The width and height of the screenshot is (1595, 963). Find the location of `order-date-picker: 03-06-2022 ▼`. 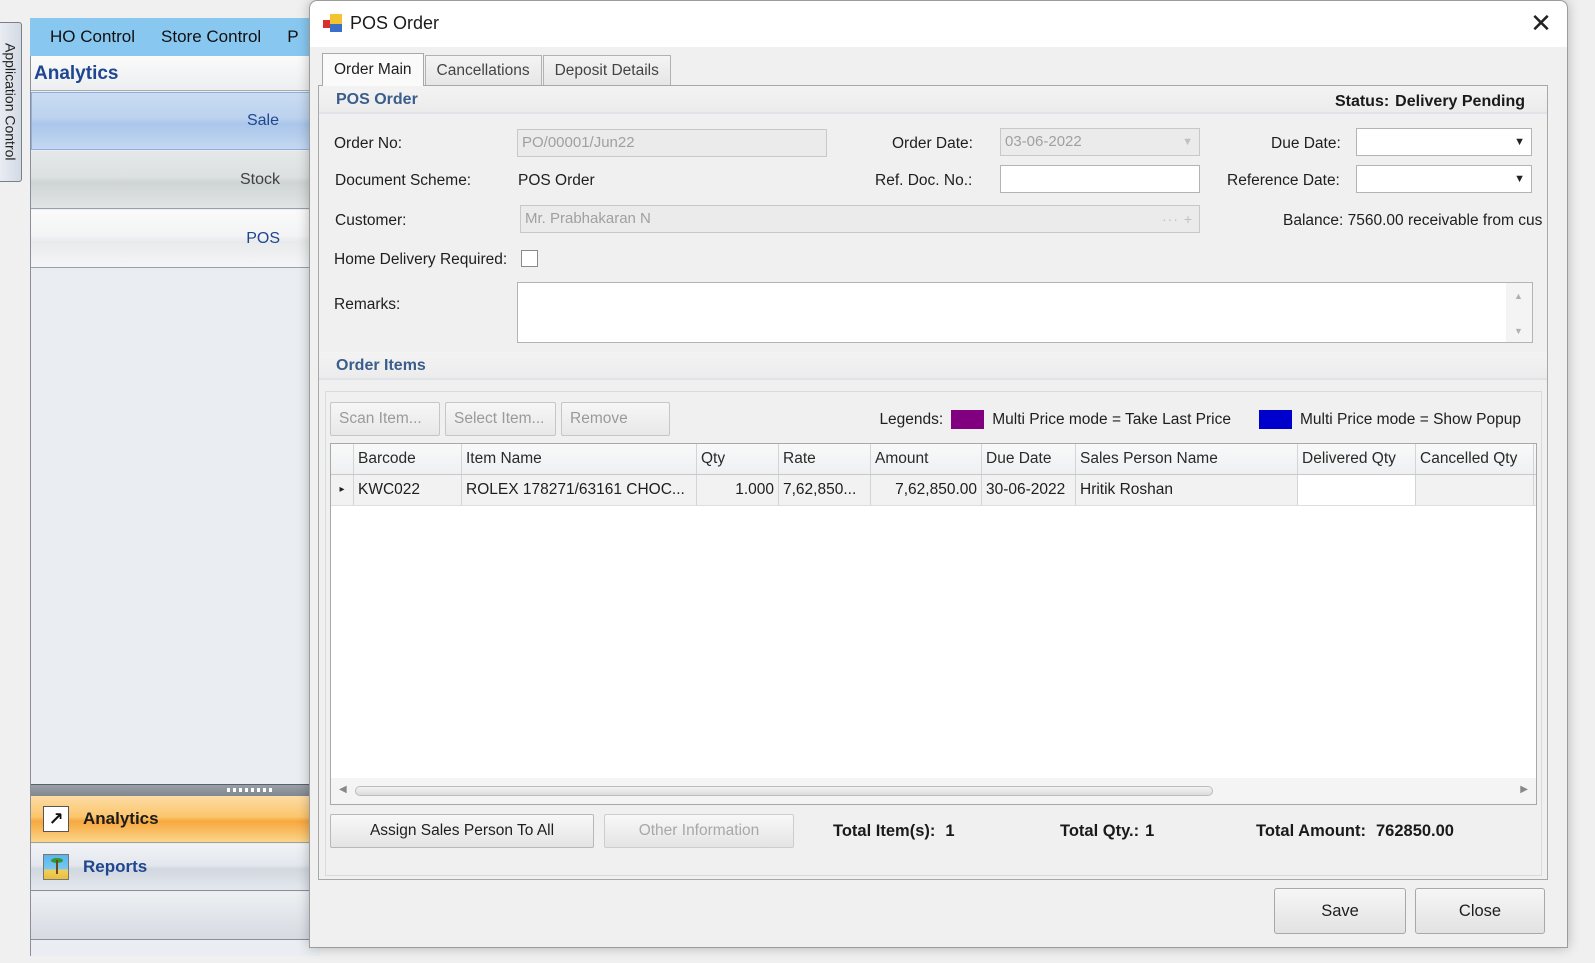

order-date-picker: 03-06-2022 ▼ is located at coordinates (1100, 142).